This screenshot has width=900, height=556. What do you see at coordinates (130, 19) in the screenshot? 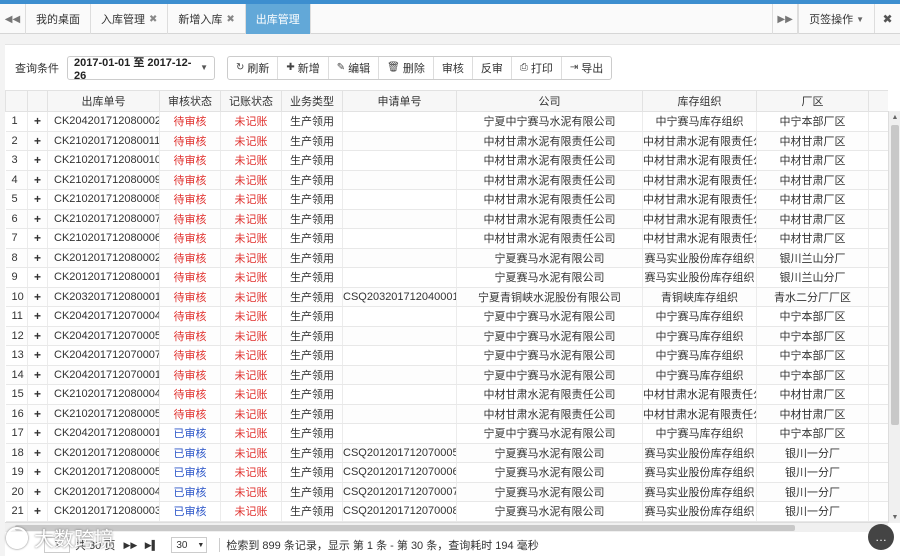
I see `tab-1: 入库管理 ✖` at bounding box center [130, 19].